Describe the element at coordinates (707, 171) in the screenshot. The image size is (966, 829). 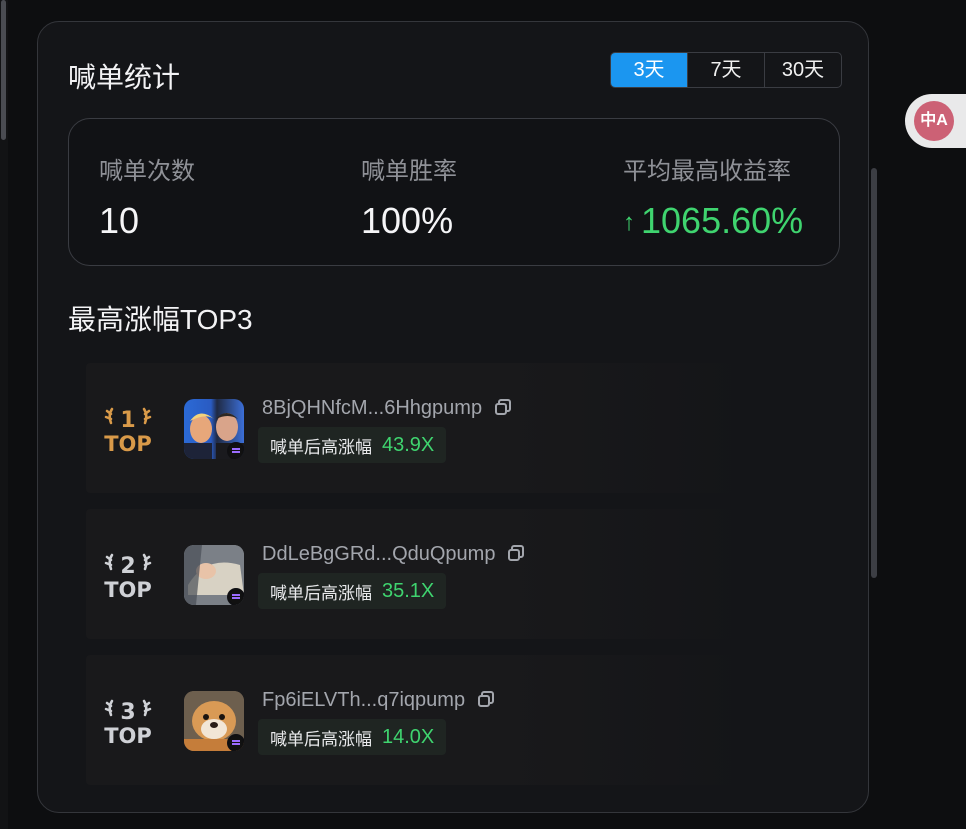
I see `avg-return-label: 平均最高收益率` at that location.